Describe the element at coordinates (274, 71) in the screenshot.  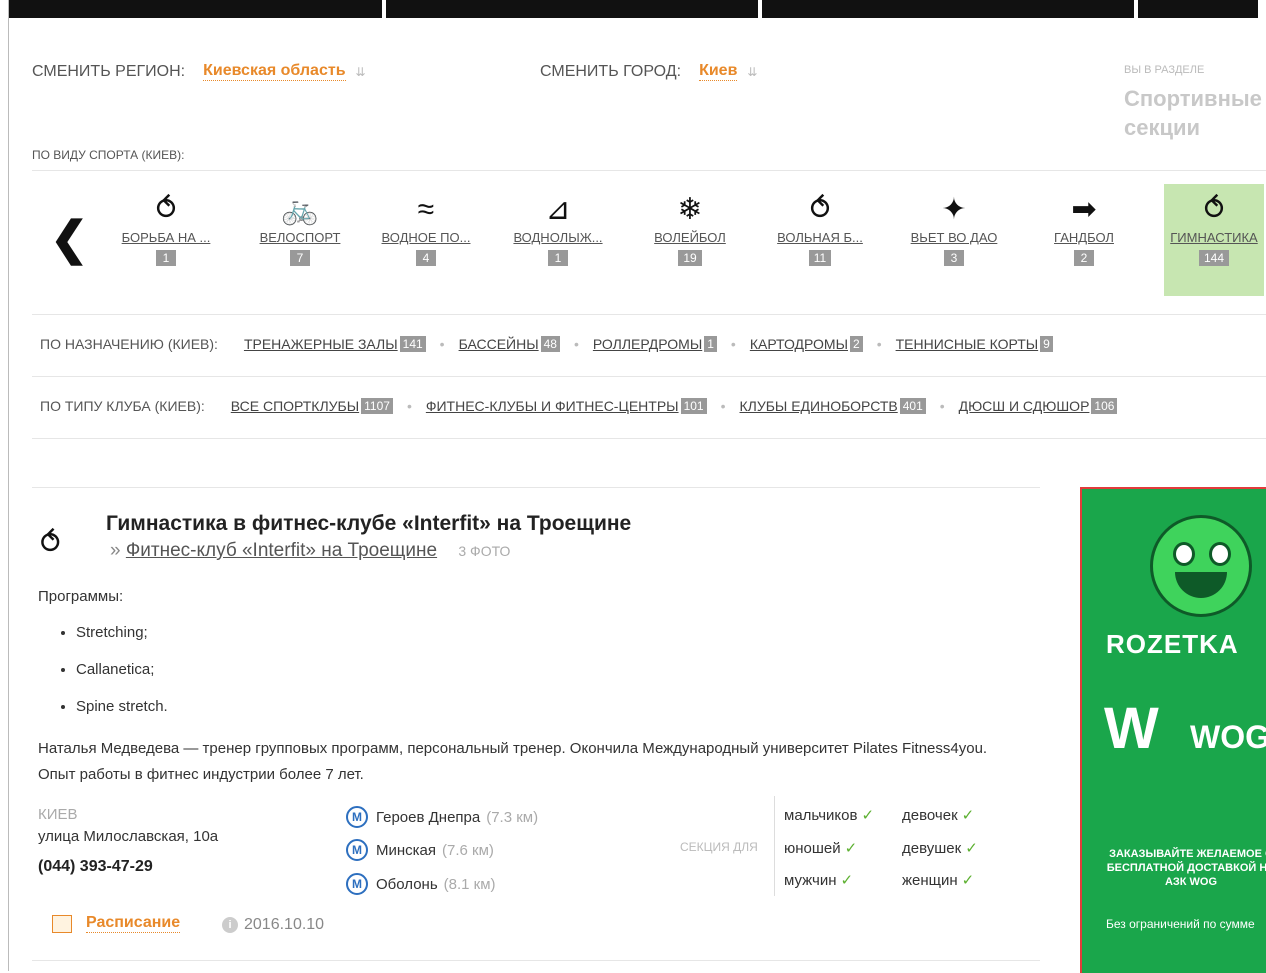
I see `region-dropdown: Киевская область` at that location.